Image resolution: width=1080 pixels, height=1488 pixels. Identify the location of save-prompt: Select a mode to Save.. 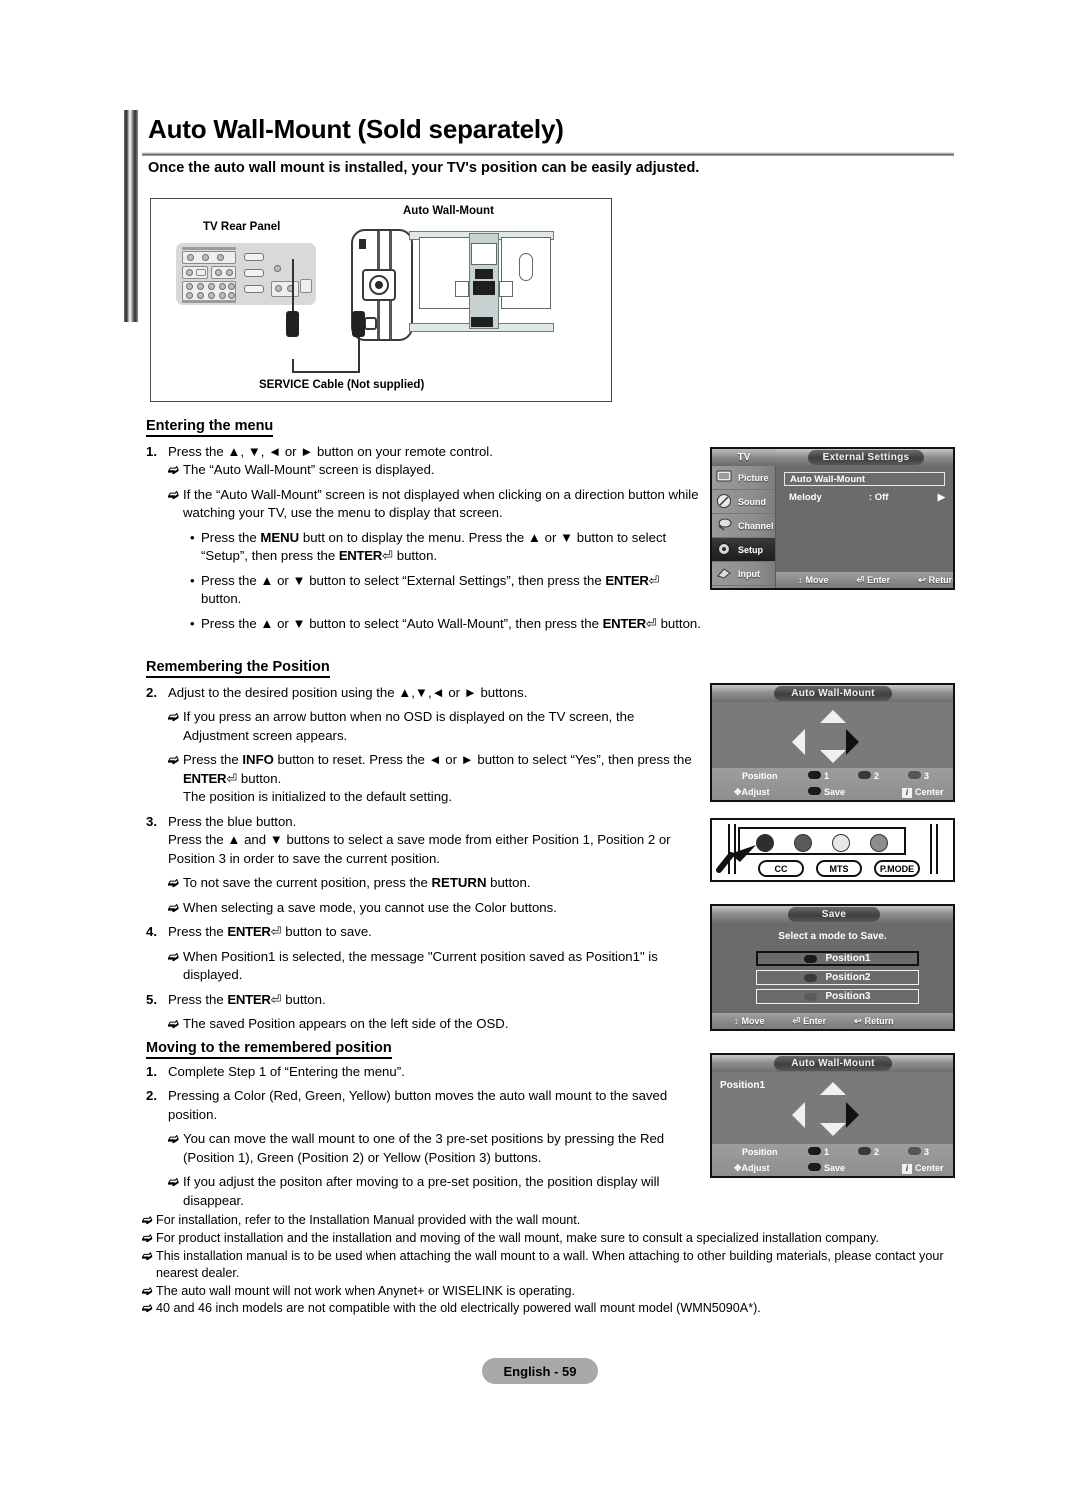
(832, 936).